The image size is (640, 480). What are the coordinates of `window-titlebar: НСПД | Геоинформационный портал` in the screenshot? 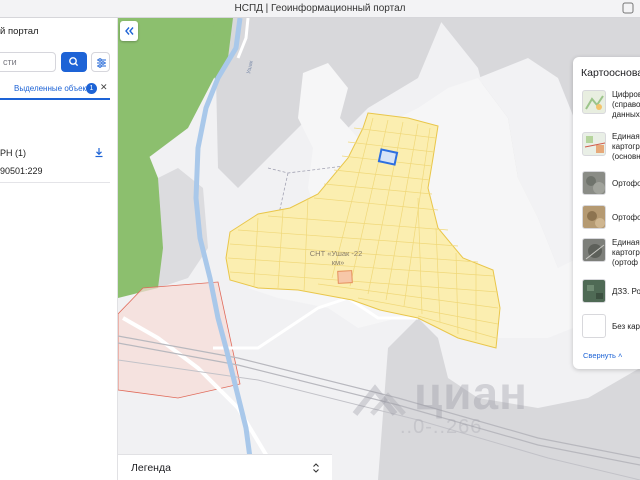 It's located at (320, 9).